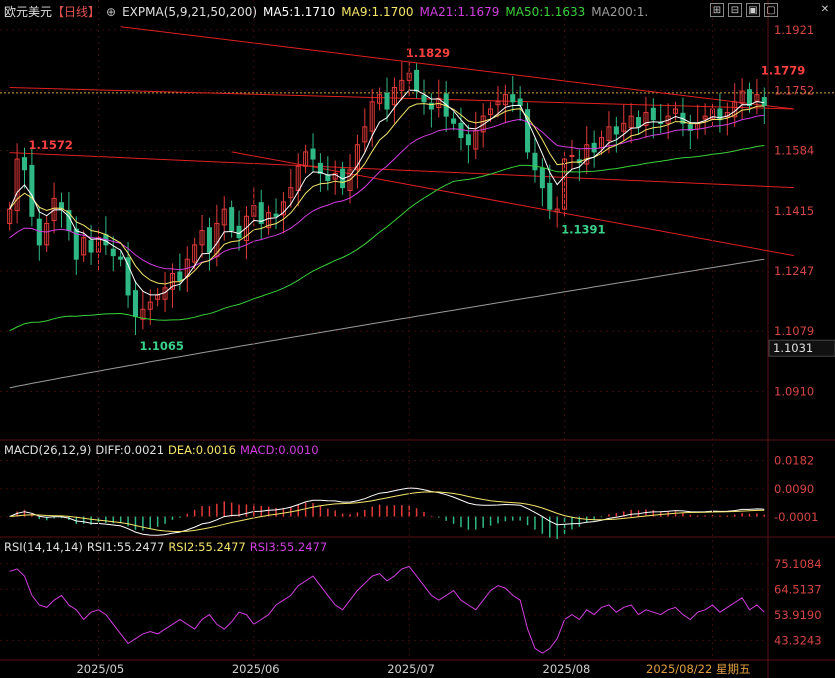 The image size is (835, 678). What do you see at coordinates (288, 547) in the screenshot?
I see `rsi3-value: RSI3:55.2477` at bounding box center [288, 547].